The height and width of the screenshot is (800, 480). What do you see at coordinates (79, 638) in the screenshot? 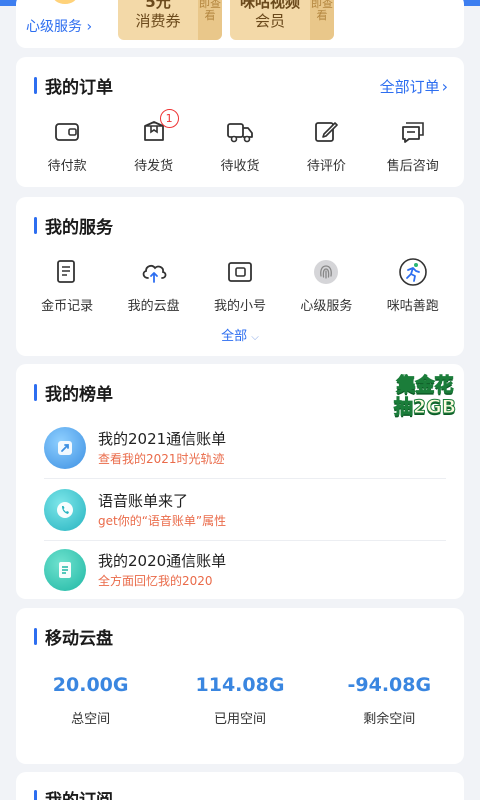
I see `cloud-title-text: 移动云盘` at bounding box center [79, 638].